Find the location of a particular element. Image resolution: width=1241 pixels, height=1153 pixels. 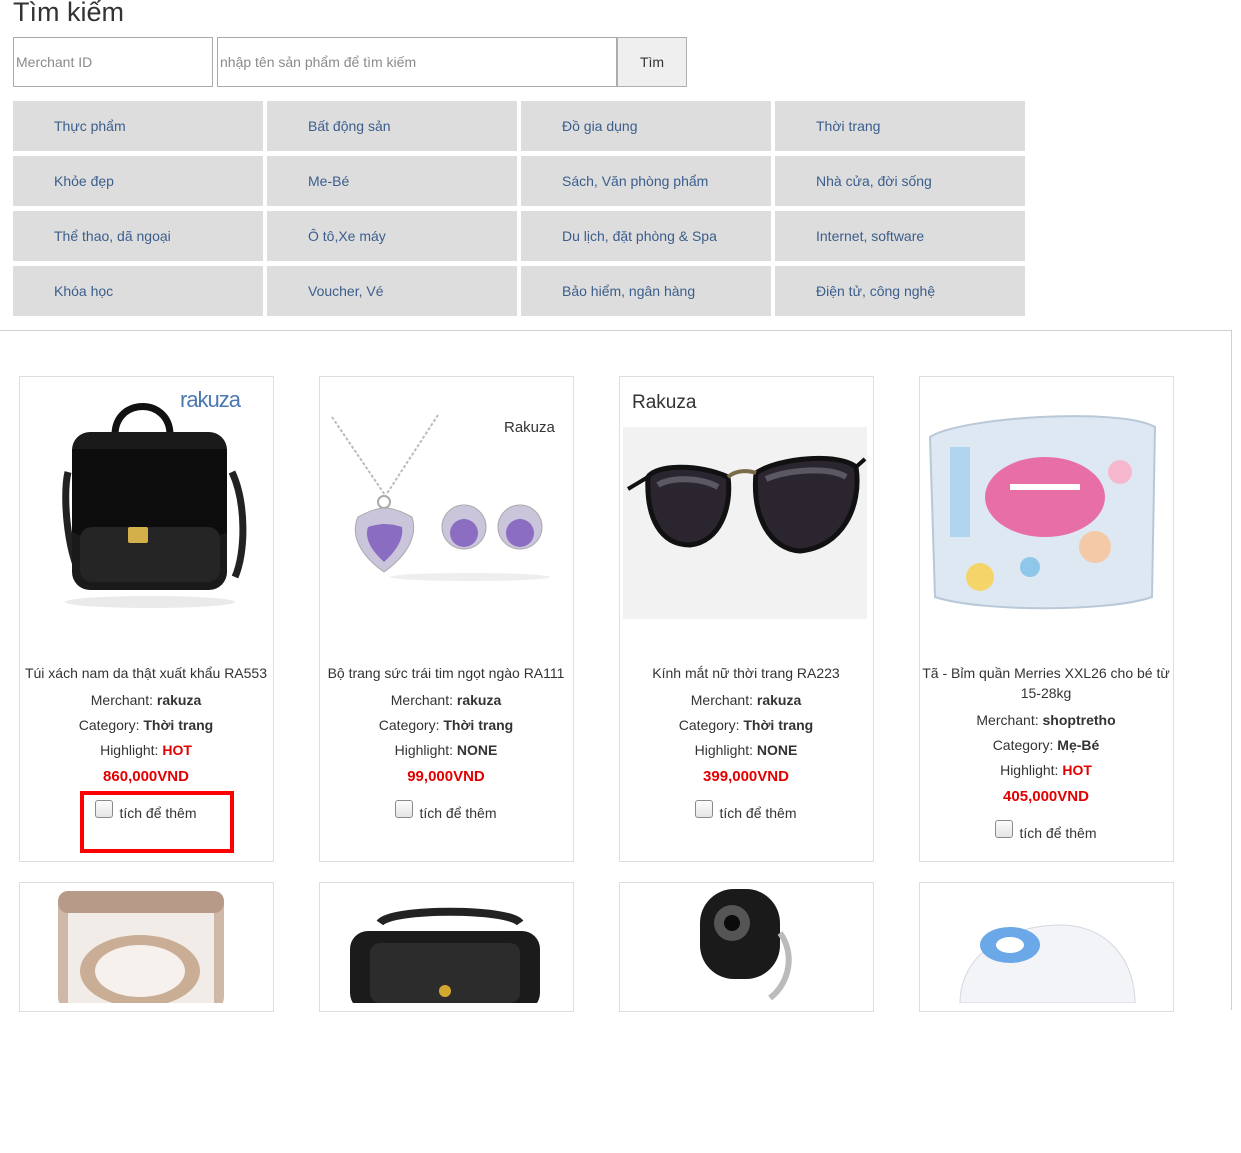

diapers-image is located at coordinates (1046, 512).